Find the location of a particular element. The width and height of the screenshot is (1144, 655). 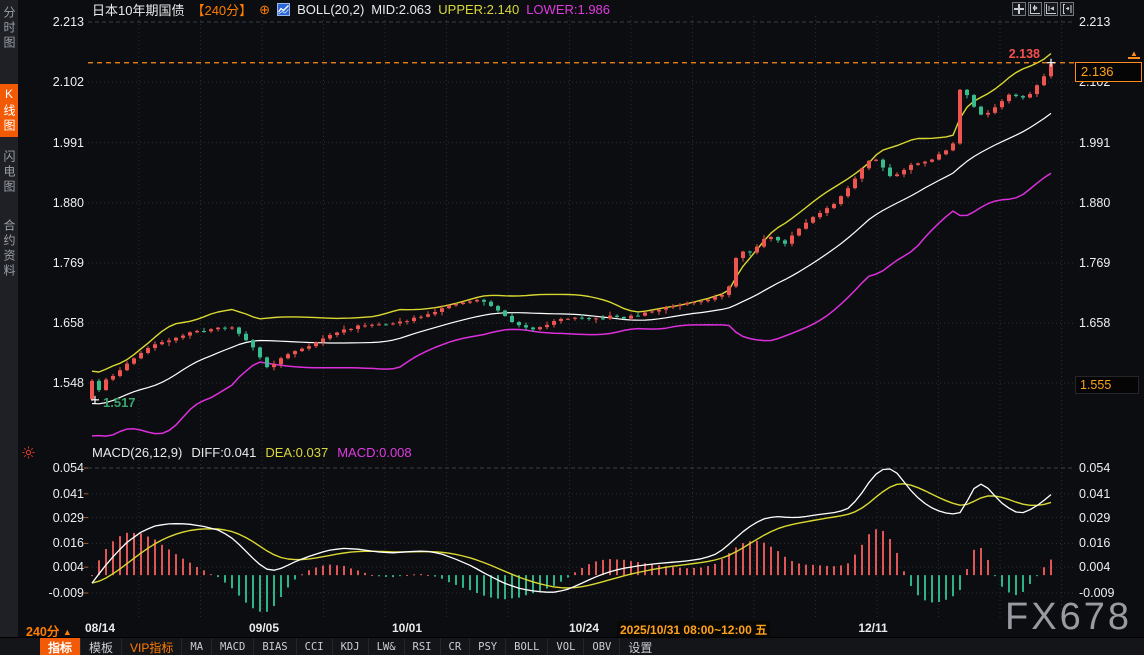

shift-right-icon is located at coordinates (1067, 9).